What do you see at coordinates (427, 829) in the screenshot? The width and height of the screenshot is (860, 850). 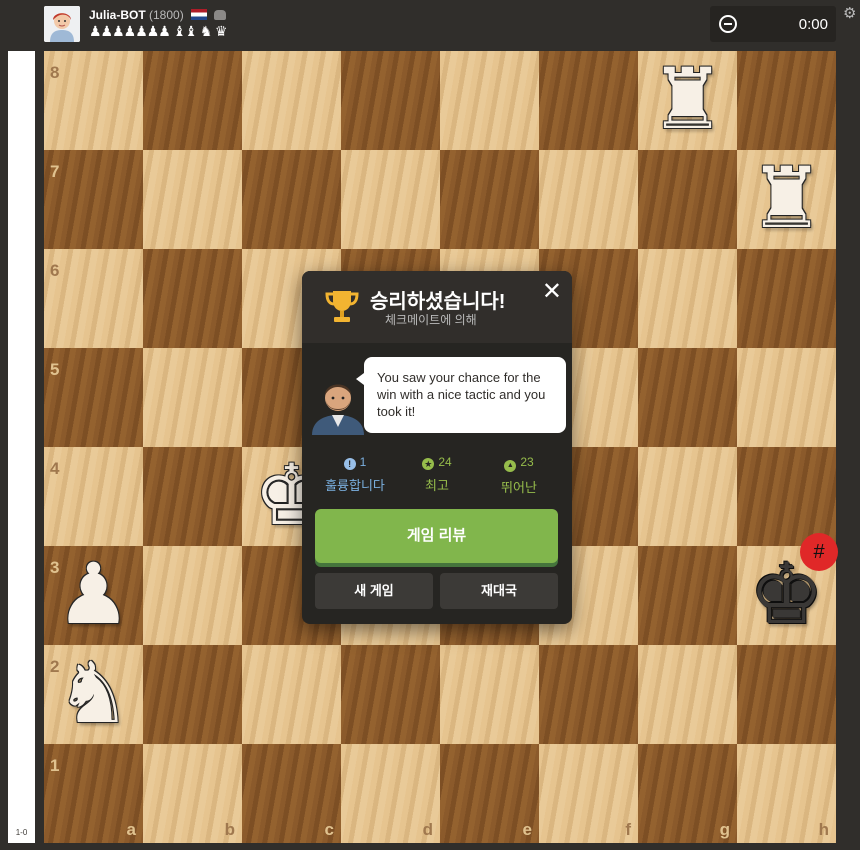 I see `file-label: d` at bounding box center [427, 829].